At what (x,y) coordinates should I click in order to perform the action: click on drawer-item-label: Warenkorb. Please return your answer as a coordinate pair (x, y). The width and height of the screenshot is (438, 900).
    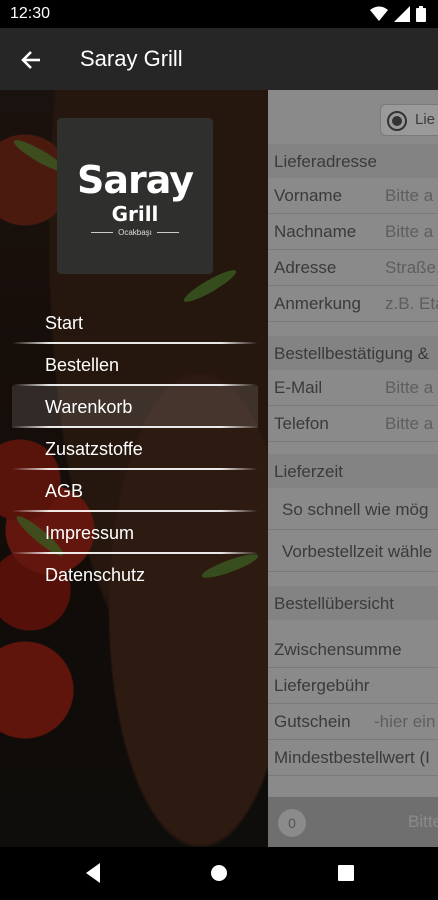
    Looking at the image, I should click on (89, 407).